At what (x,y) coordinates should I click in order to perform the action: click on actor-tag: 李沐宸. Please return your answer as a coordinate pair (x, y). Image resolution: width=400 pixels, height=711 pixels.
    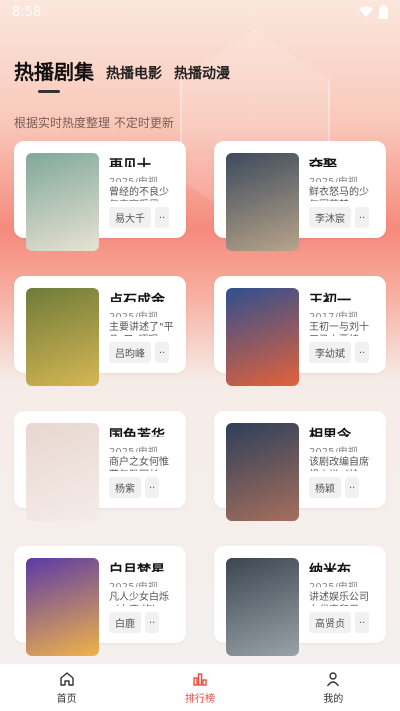
    Looking at the image, I should click on (330, 217).